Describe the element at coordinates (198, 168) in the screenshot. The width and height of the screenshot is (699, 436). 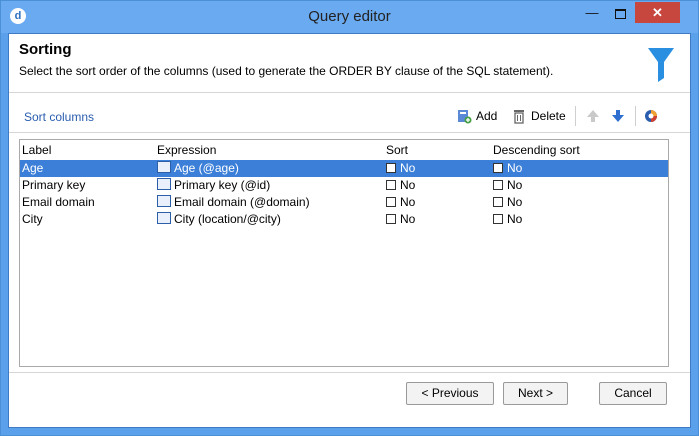
I see `row-expression: Age (@age)` at that location.